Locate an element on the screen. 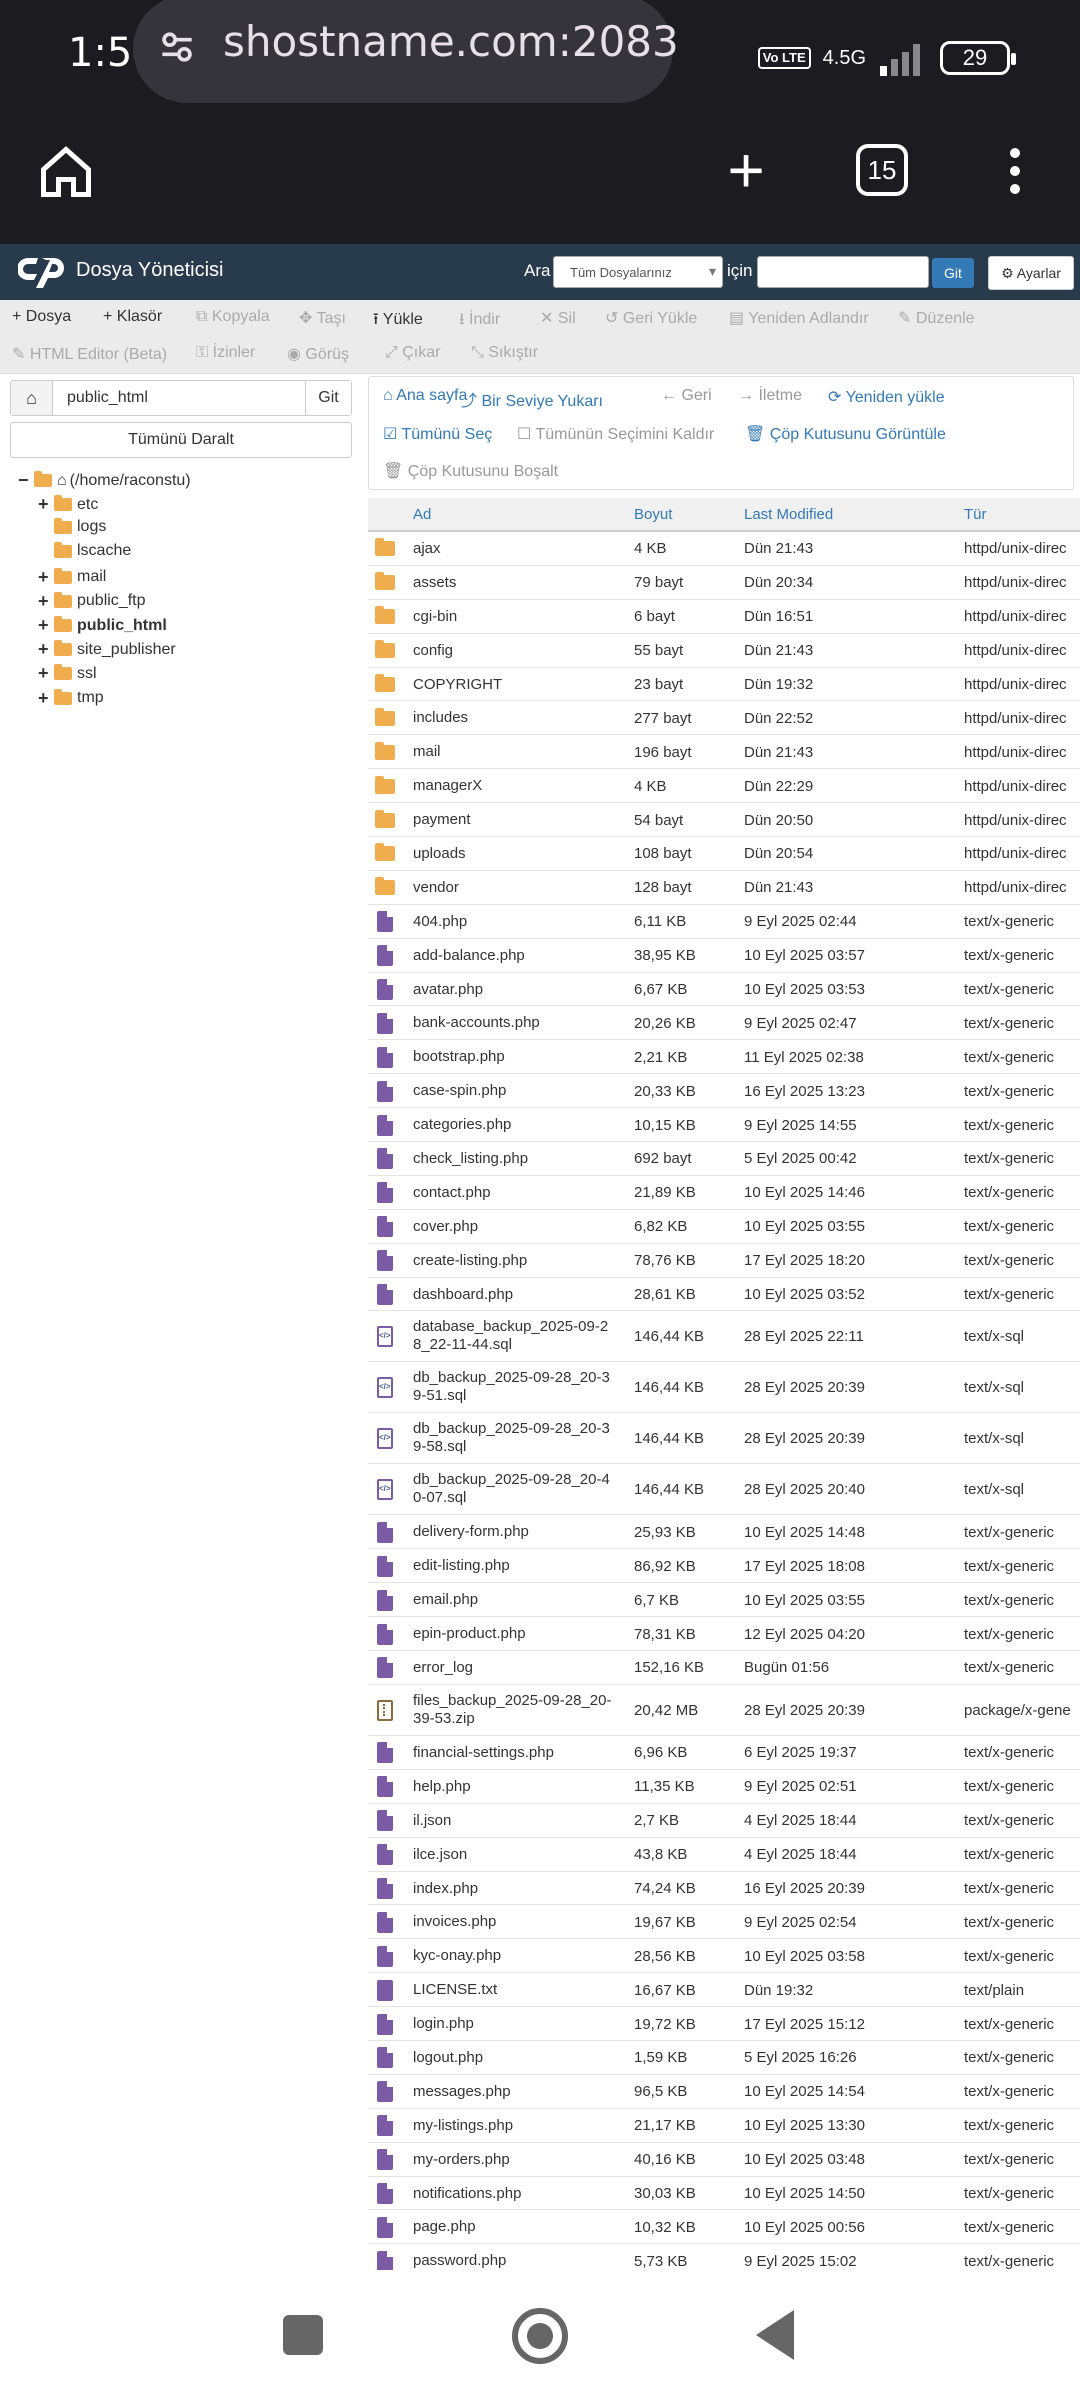 This screenshot has width=1080, height=2400. file-name: COPYRIGHT is located at coordinates (513, 685).